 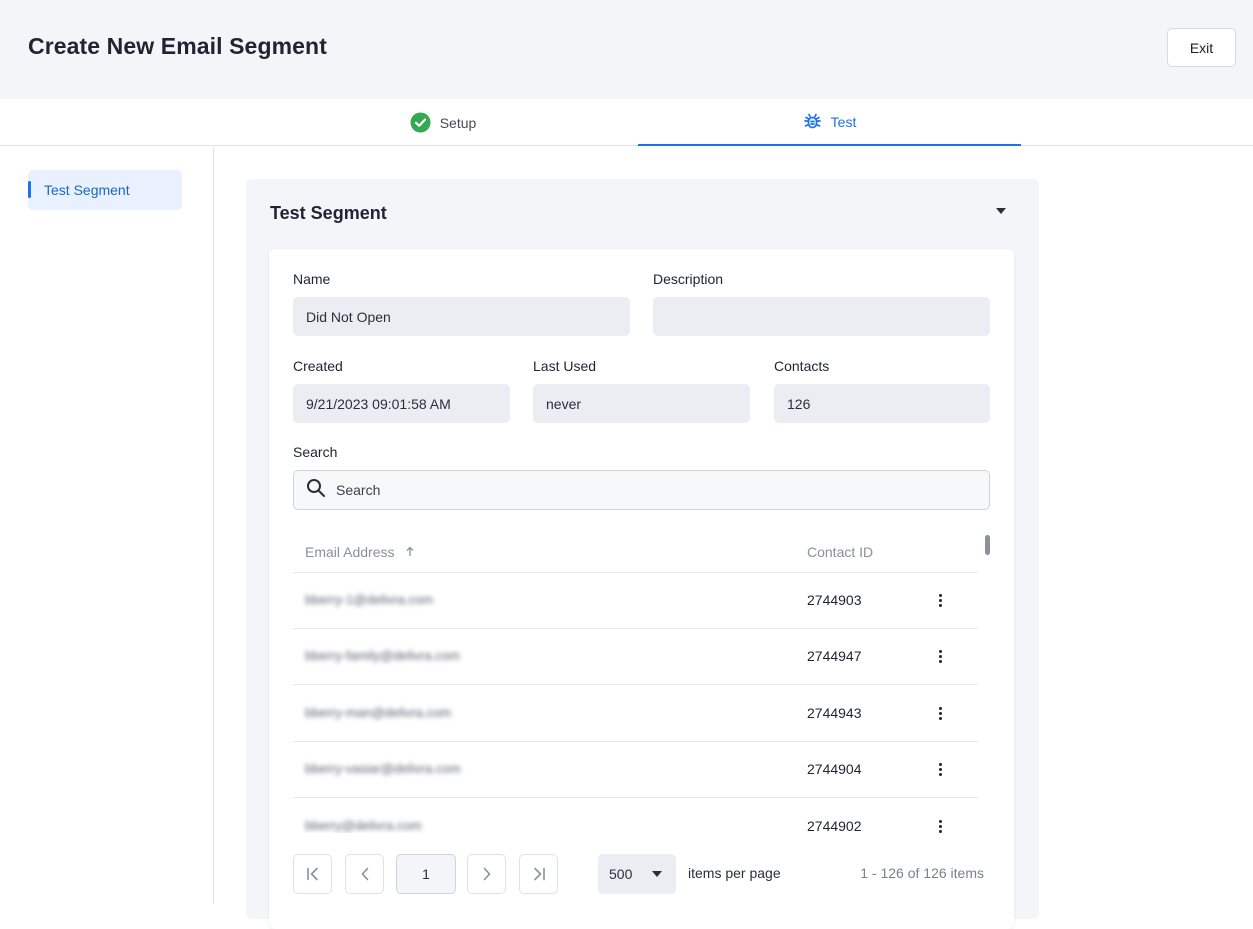 I want to click on search-label: Search, so click(x=315, y=452).